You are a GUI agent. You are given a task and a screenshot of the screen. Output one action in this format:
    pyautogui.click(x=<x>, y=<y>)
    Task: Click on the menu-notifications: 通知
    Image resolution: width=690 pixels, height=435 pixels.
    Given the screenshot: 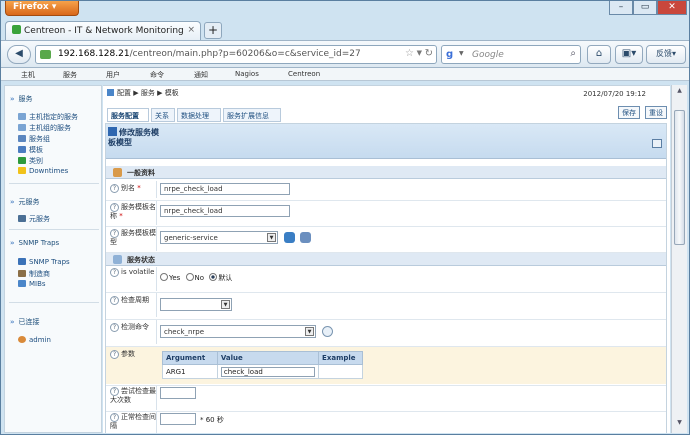 What is the action you would take?
    pyautogui.click(x=201, y=75)
    